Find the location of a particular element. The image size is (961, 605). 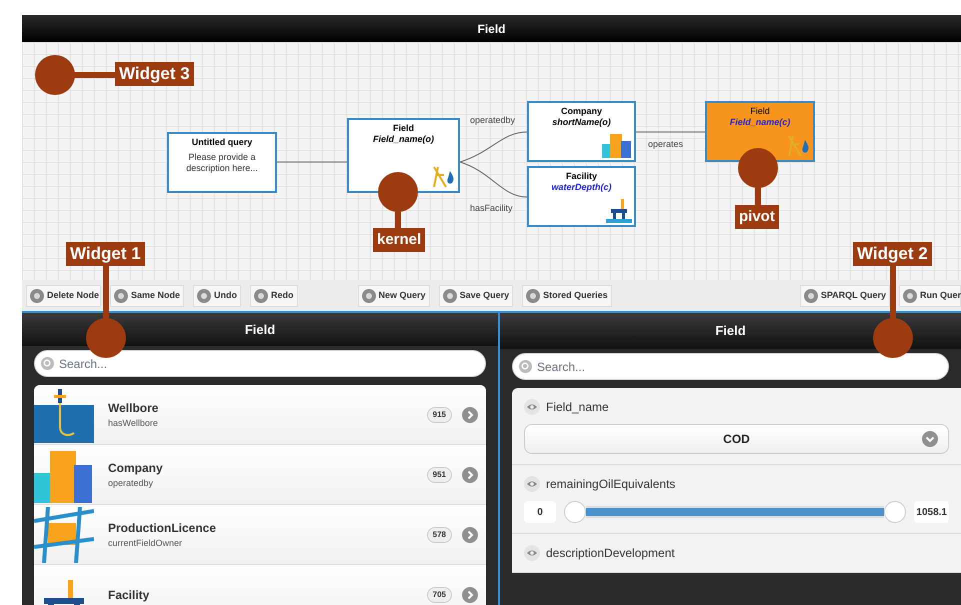

edge-label: hasFacility is located at coordinates (491, 208).